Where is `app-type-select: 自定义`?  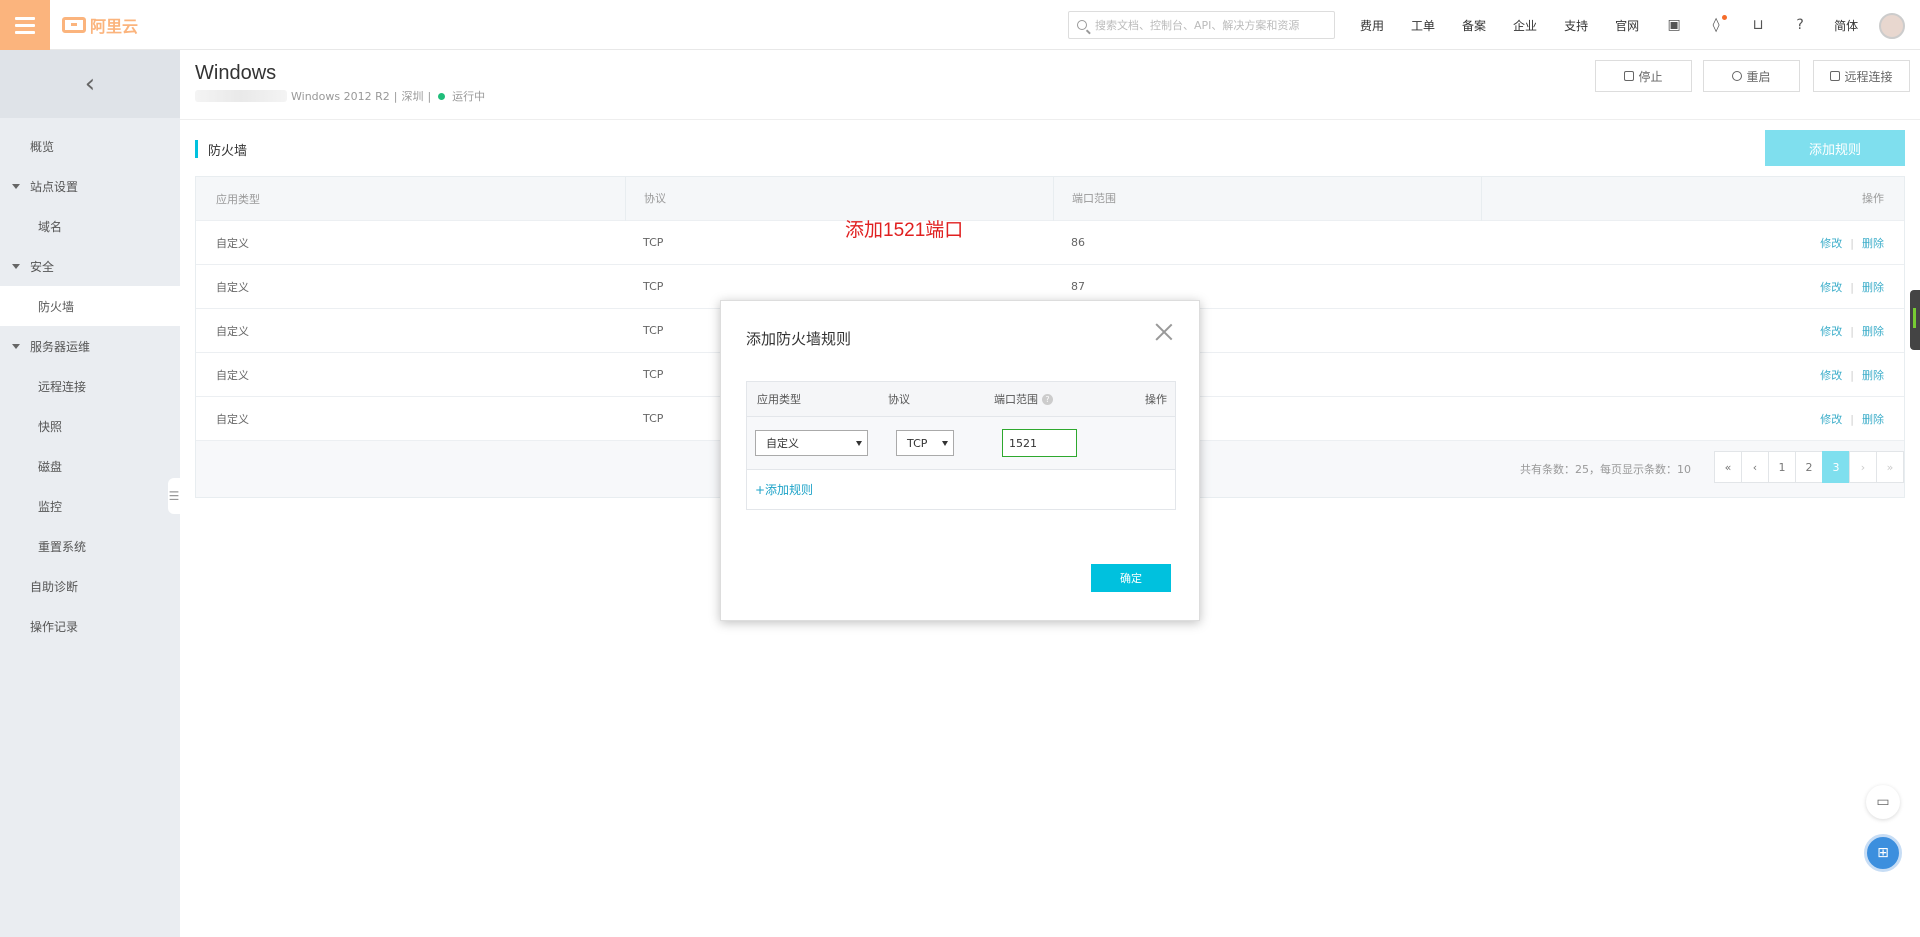
app-type-select: 自定义 is located at coordinates (811, 443).